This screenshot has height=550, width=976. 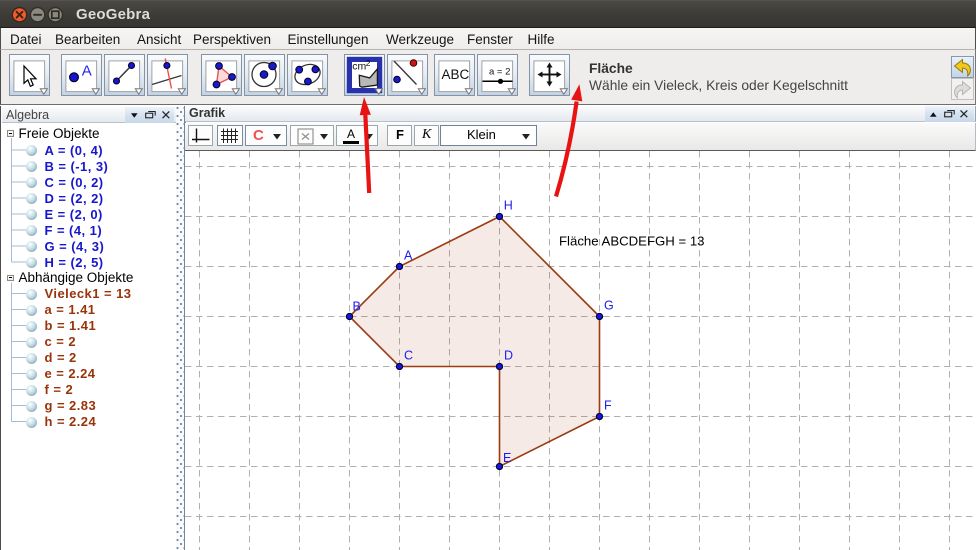 What do you see at coordinates (508, 356) in the screenshot?
I see `svg-text: D` at bounding box center [508, 356].